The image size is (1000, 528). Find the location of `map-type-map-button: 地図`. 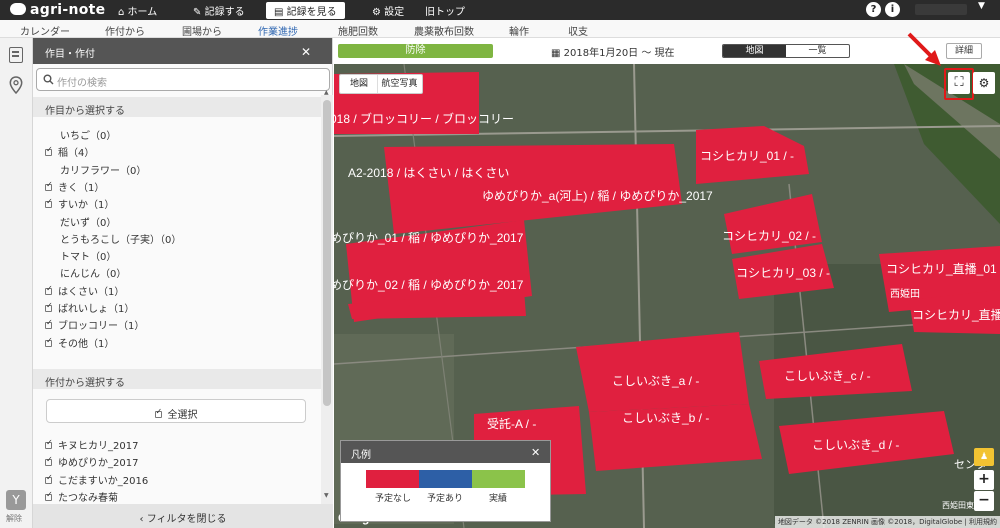

map-type-map-button: 地図 is located at coordinates (359, 84).